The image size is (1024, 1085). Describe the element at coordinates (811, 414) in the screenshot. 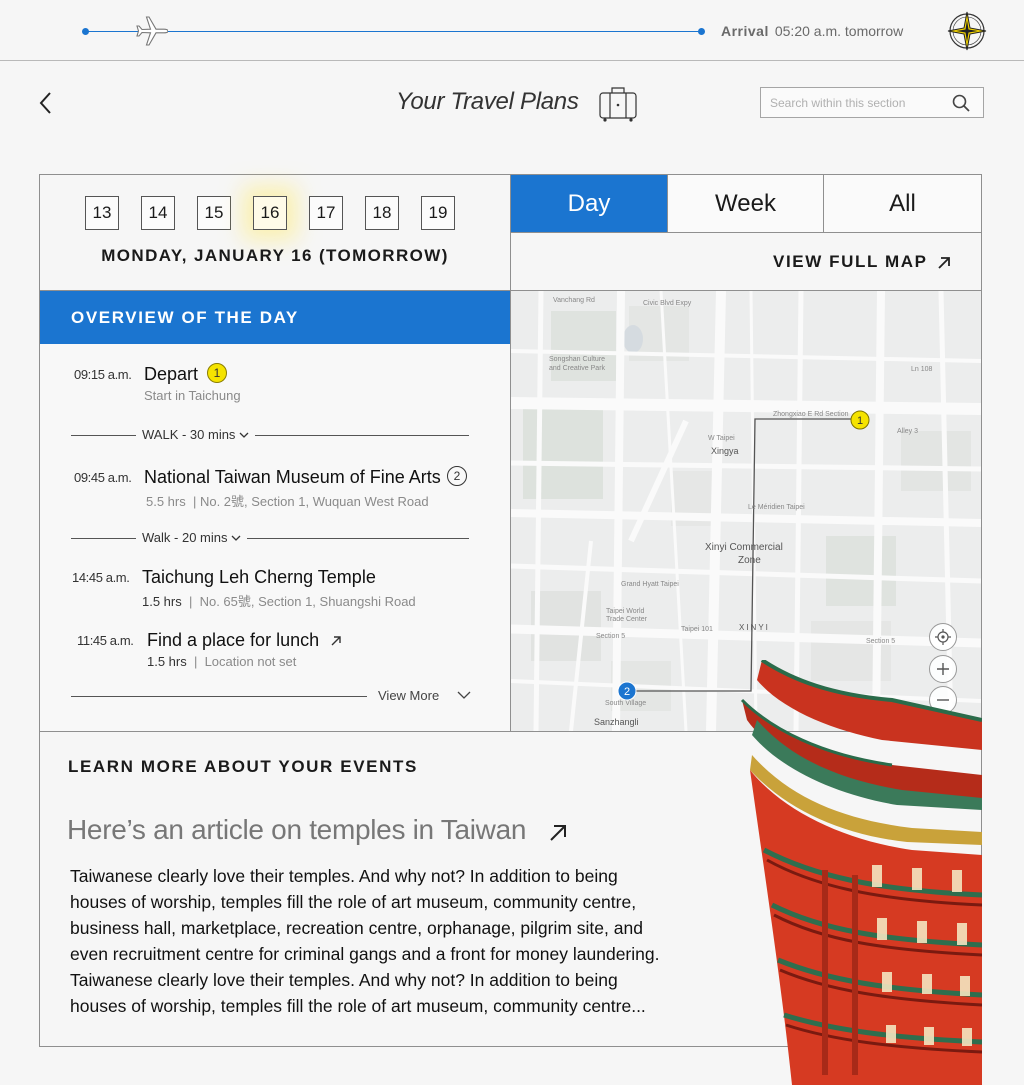

I see `map-label: Zhongxiao E Rd Section` at that location.